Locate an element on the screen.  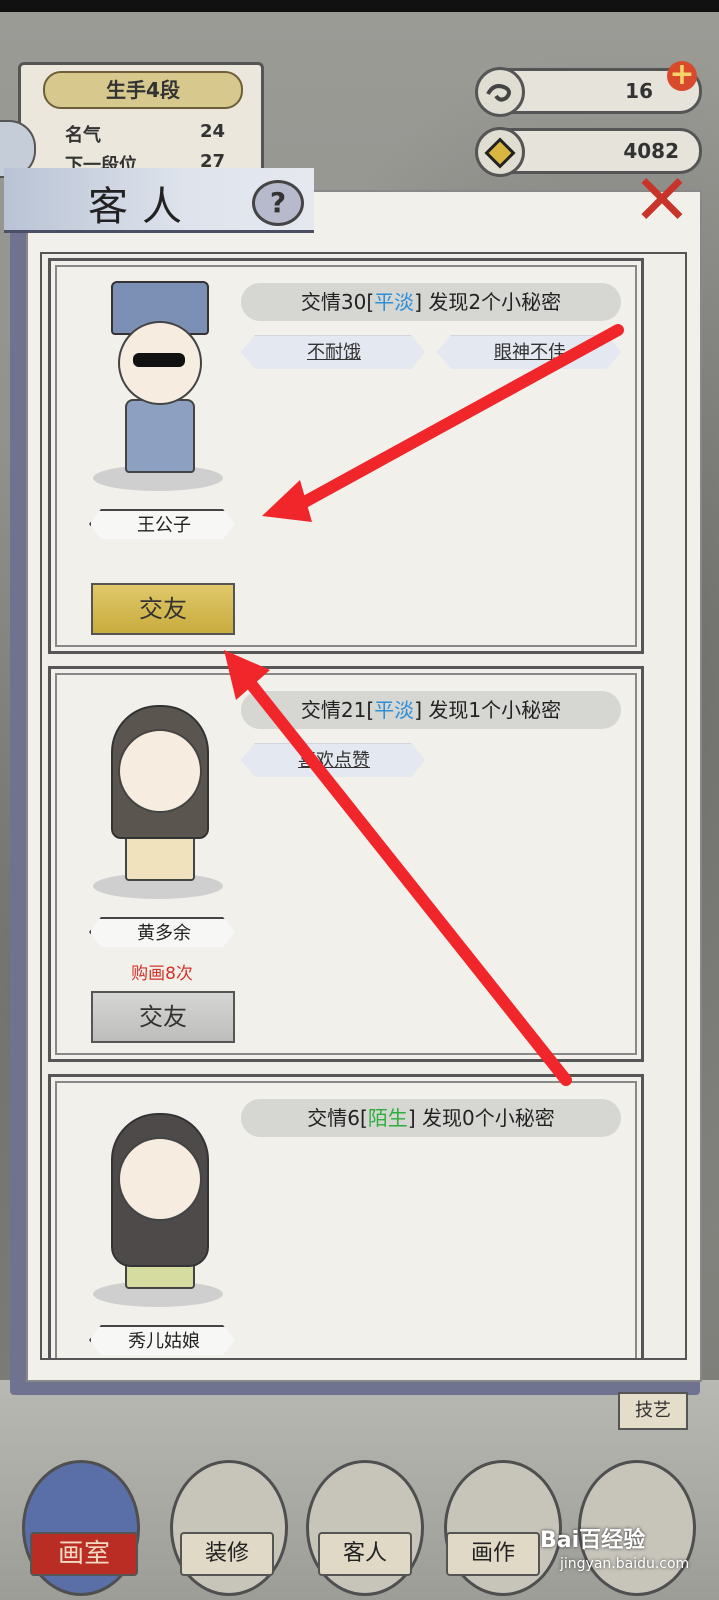
guest-name: 黄多余 is located at coordinates (162, 932).